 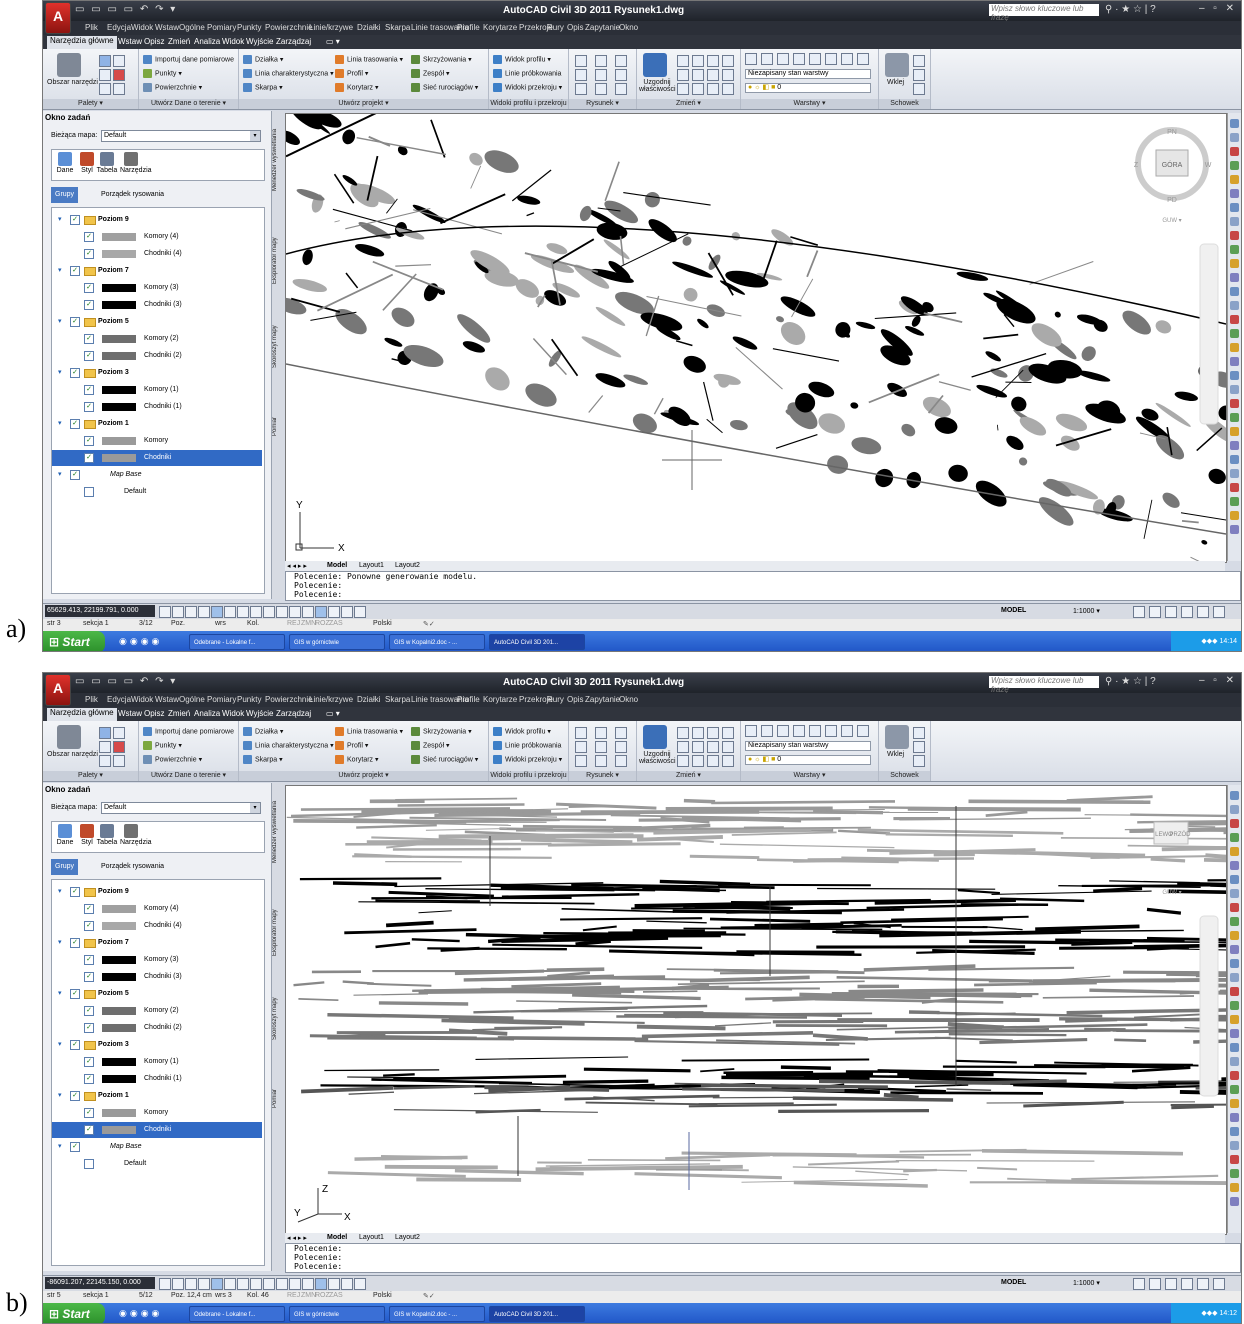 What do you see at coordinates (337, 1237) in the screenshot?
I see `layout-tab: Model` at bounding box center [337, 1237].